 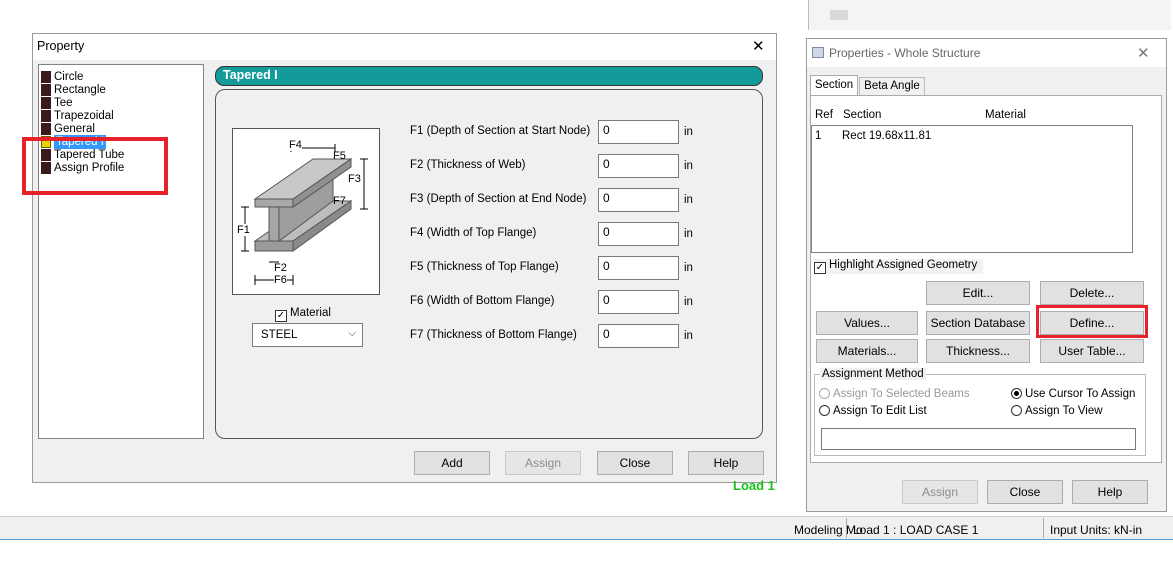 I want to click on highlight-box-define, so click(x=1092, y=321).